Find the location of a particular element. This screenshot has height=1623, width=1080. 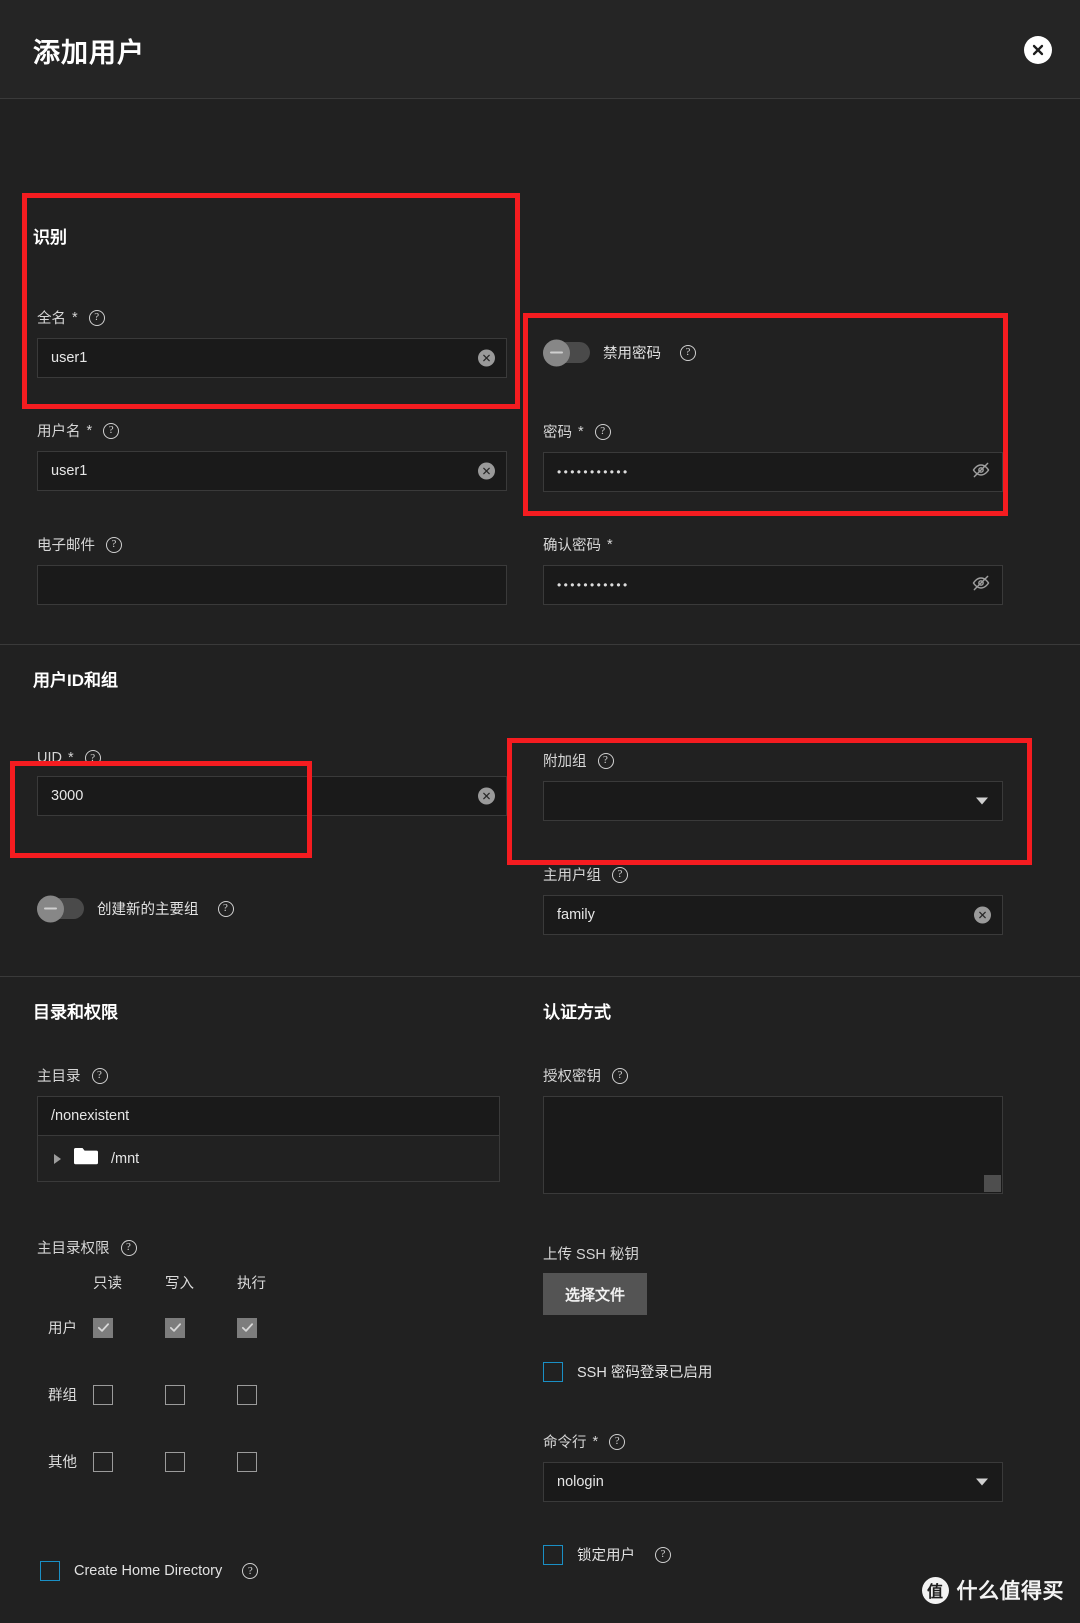

authorized-keys-textarea is located at coordinates (773, 1145).